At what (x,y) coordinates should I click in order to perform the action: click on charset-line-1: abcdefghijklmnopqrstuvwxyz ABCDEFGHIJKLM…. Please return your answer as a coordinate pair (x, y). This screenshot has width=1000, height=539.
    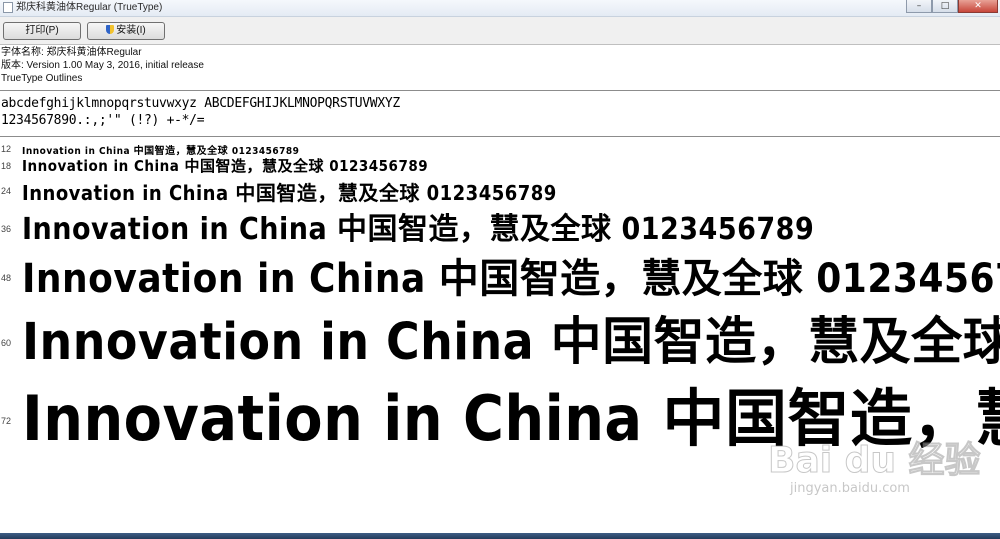
    Looking at the image, I should click on (200, 103).